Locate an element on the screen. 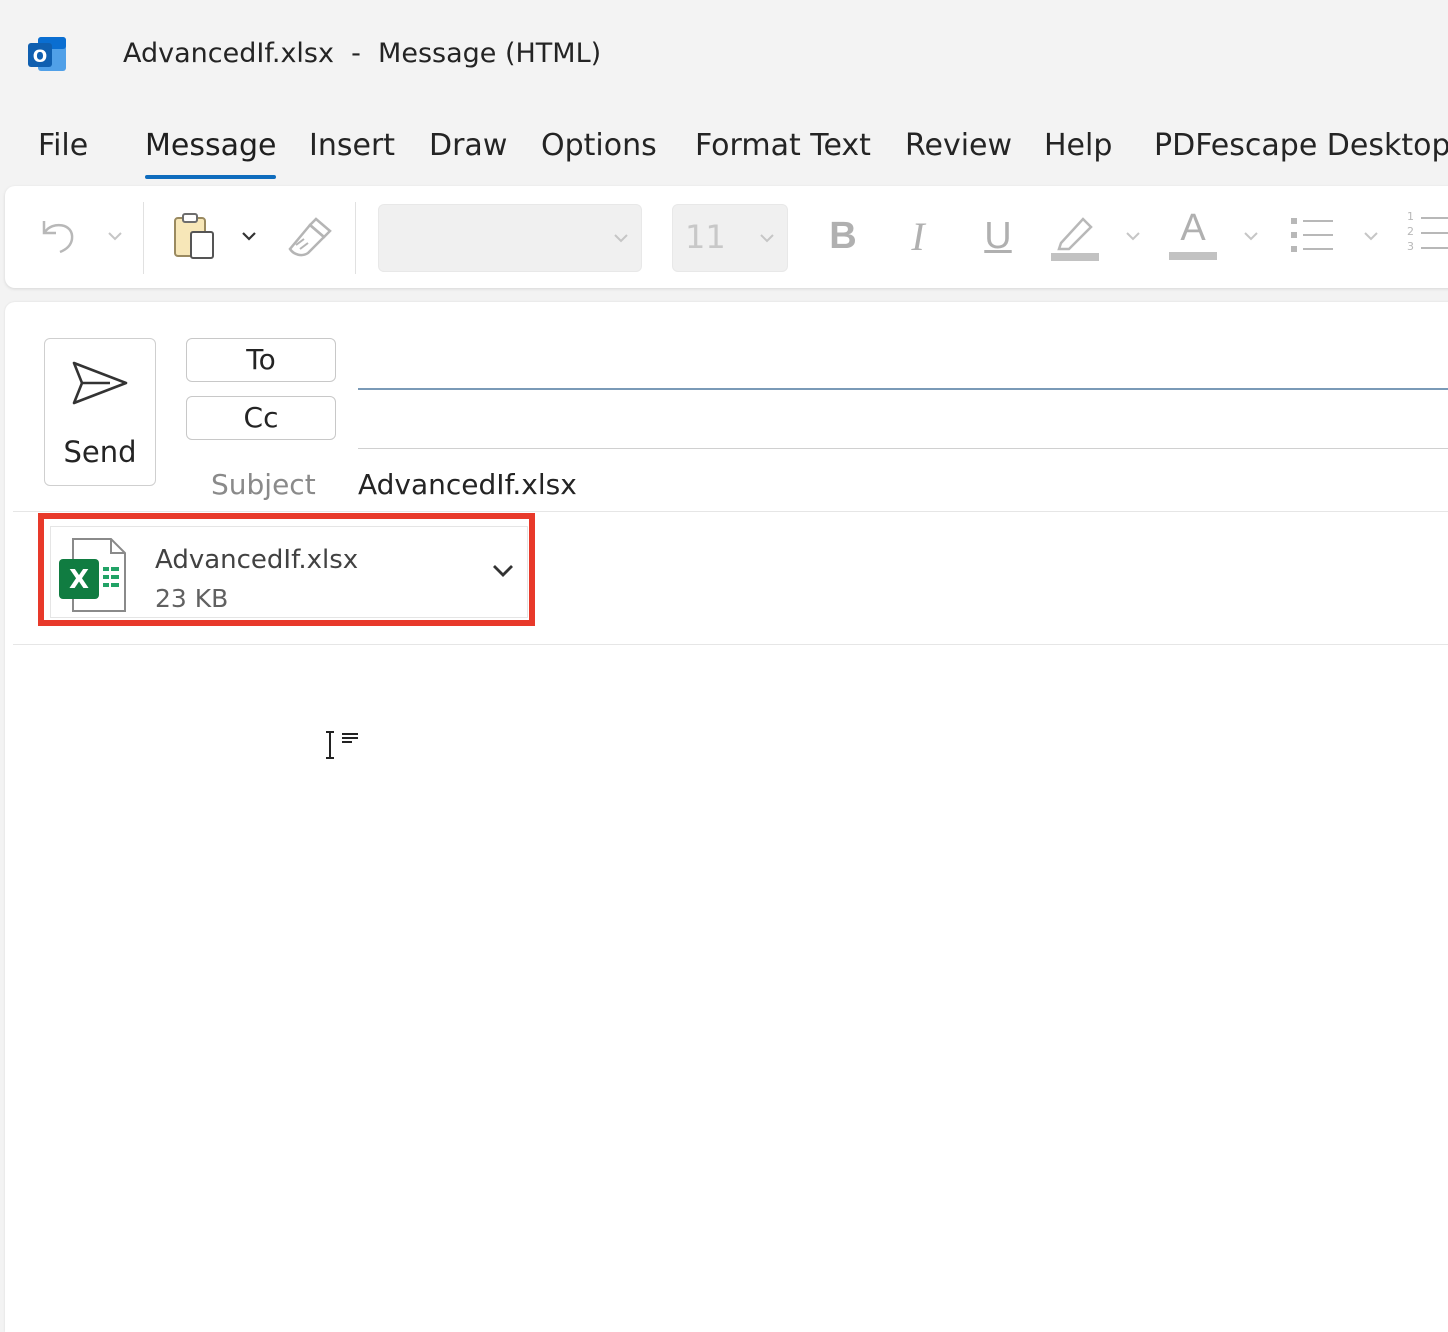 This screenshot has height=1332, width=1448. send-button: Send is located at coordinates (100, 412).